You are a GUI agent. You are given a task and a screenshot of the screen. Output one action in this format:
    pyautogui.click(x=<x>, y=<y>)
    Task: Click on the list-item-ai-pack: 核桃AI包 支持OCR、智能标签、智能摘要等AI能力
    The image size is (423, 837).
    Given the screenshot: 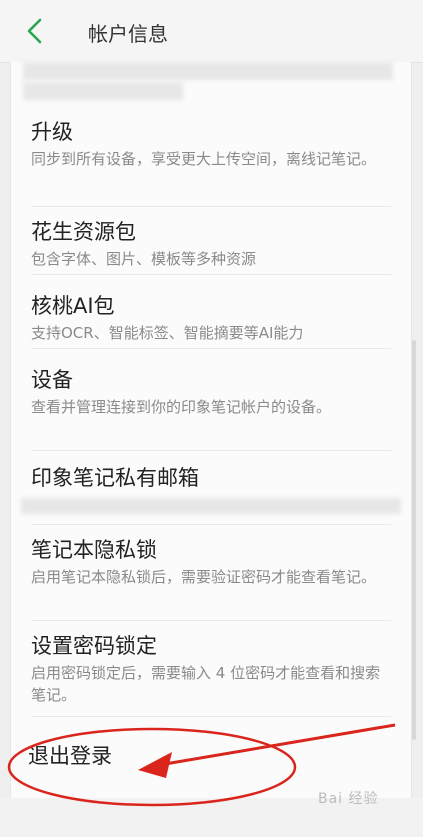 What is the action you would take?
    pyautogui.click(x=211, y=320)
    